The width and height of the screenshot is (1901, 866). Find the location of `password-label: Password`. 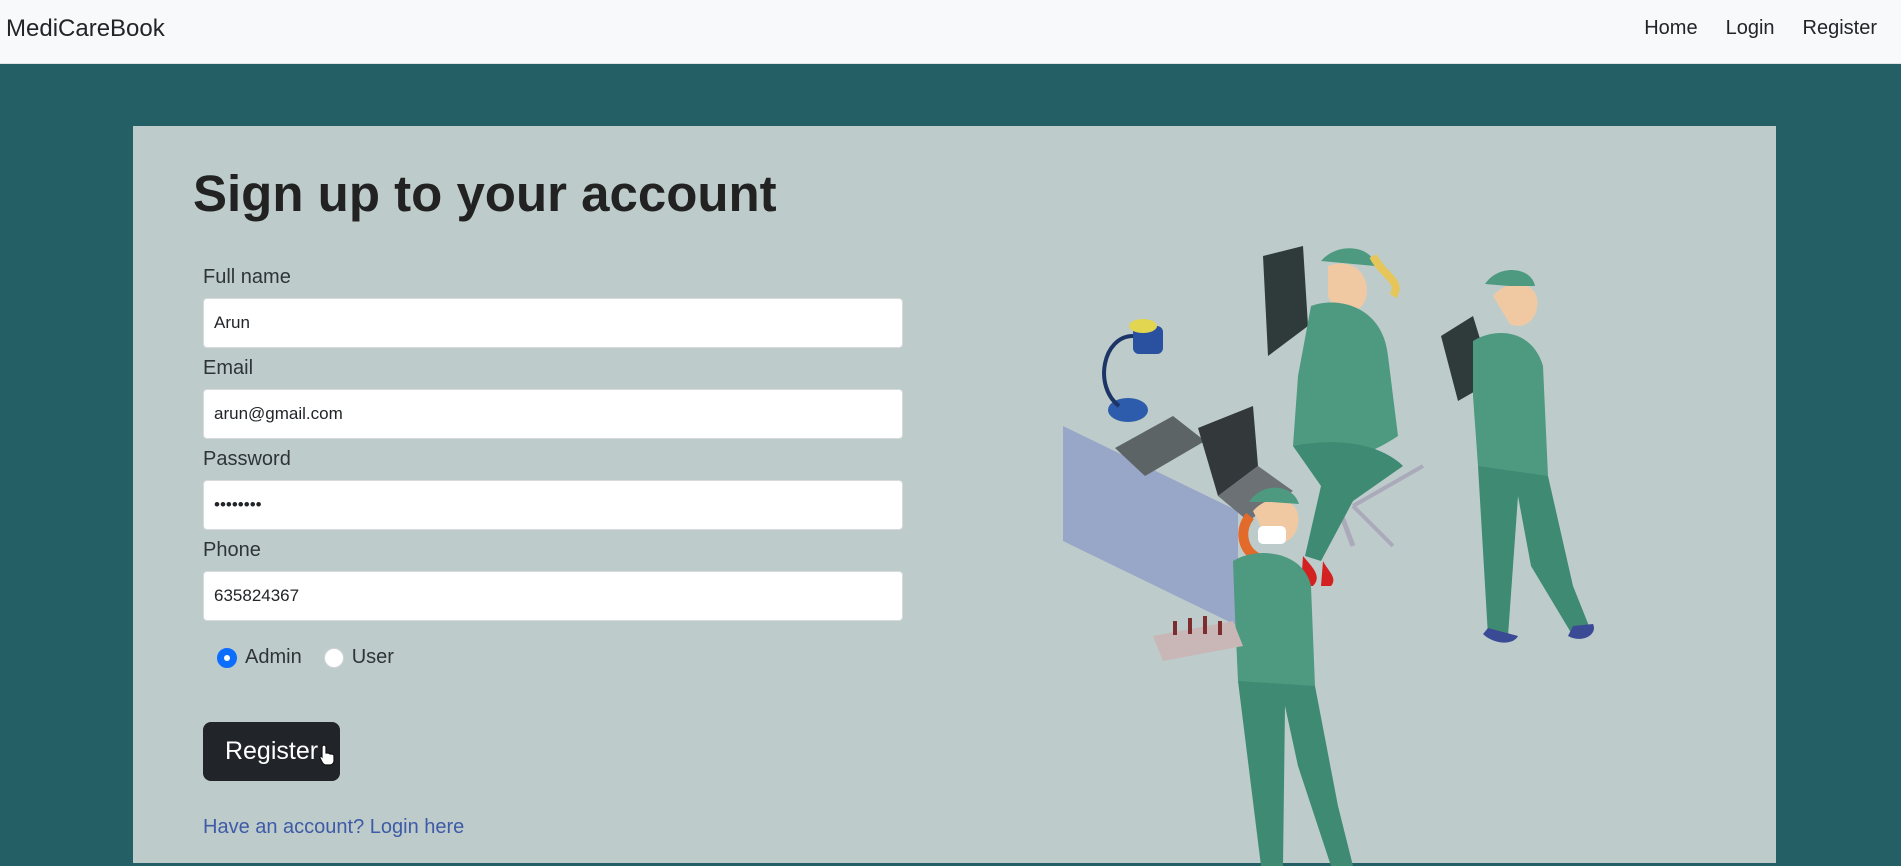

password-label: Password is located at coordinates (247, 459).